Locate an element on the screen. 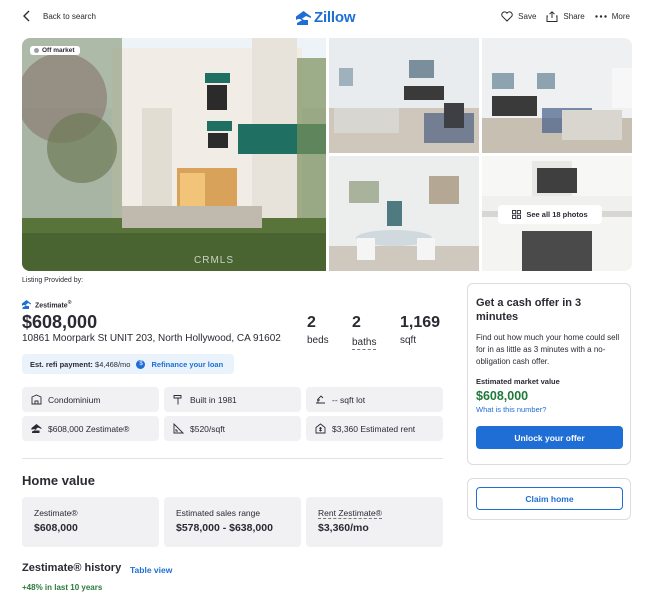  refi-label: Est. refi payment: is located at coordinates (61, 364).